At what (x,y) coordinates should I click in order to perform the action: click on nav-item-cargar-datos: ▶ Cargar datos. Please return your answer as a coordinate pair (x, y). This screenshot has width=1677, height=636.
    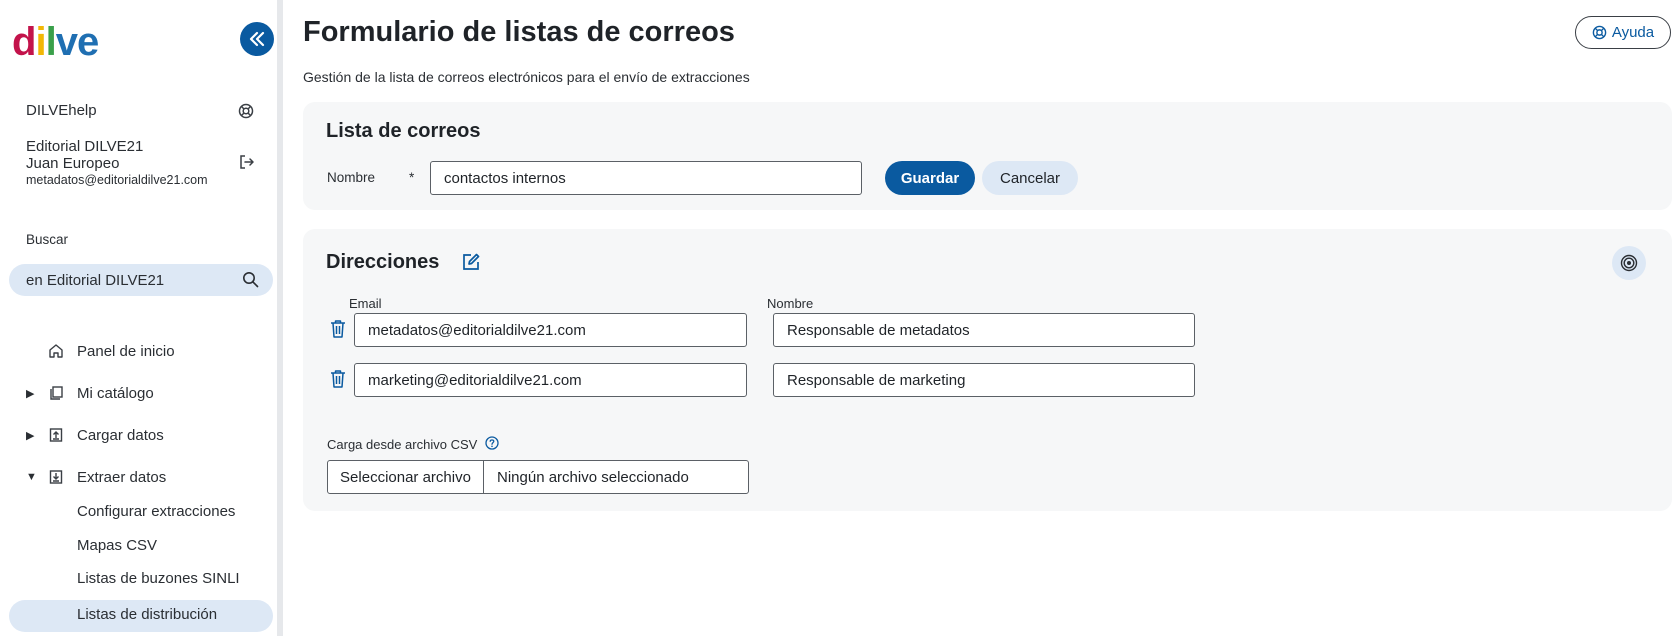
    Looking at the image, I should click on (141, 435).